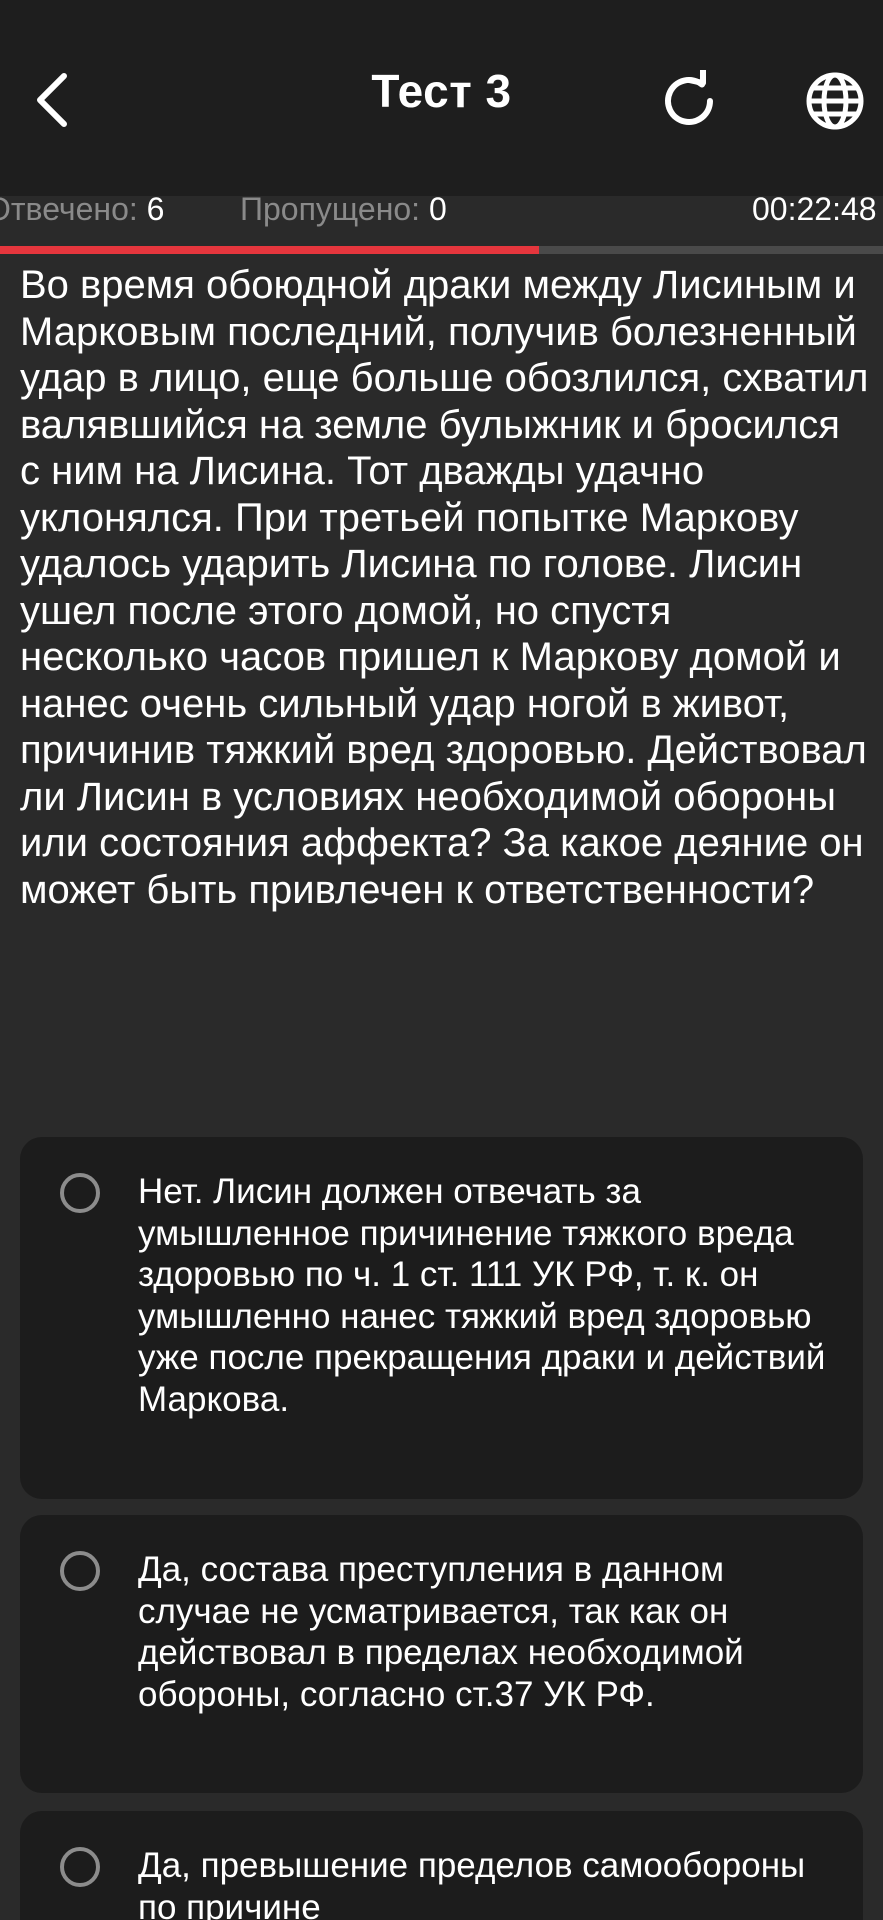 The image size is (883, 1920). I want to click on progress-bar, so click(441, 250).